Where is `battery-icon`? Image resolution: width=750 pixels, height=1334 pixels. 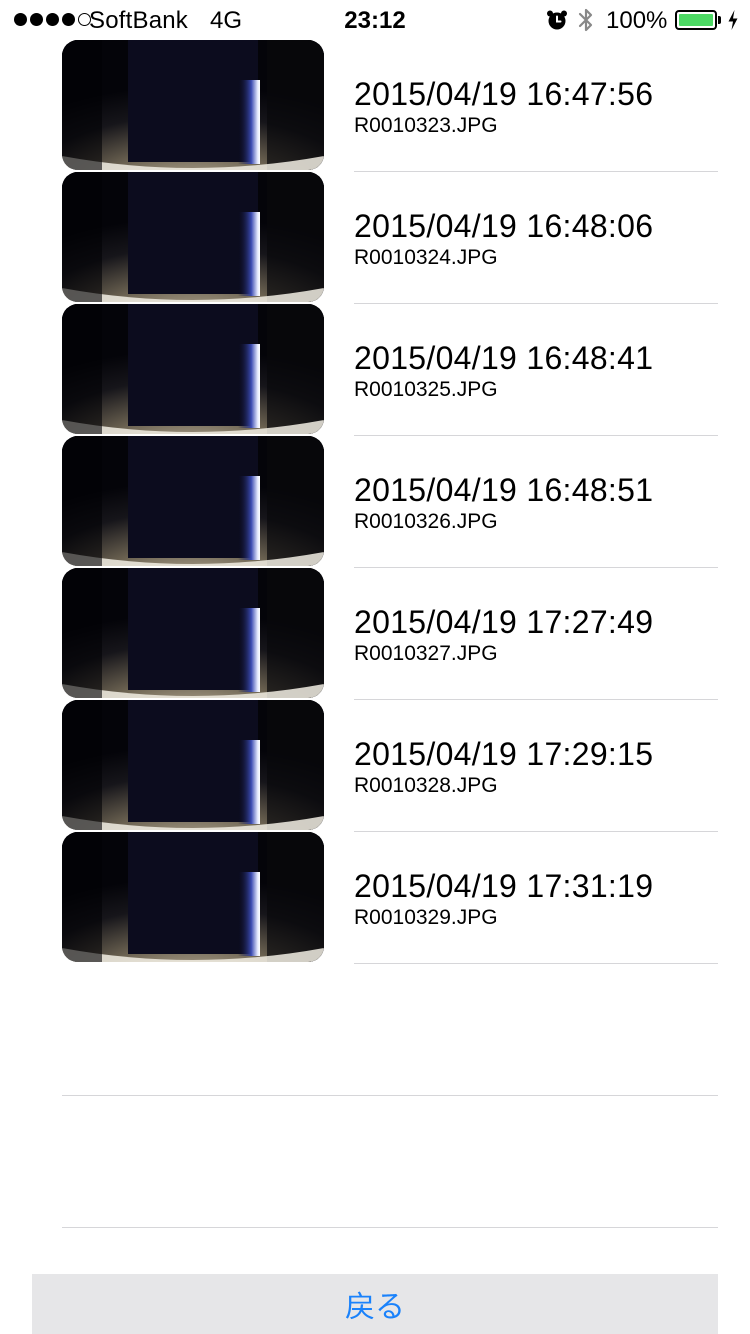
battery-icon is located at coordinates (696, 20).